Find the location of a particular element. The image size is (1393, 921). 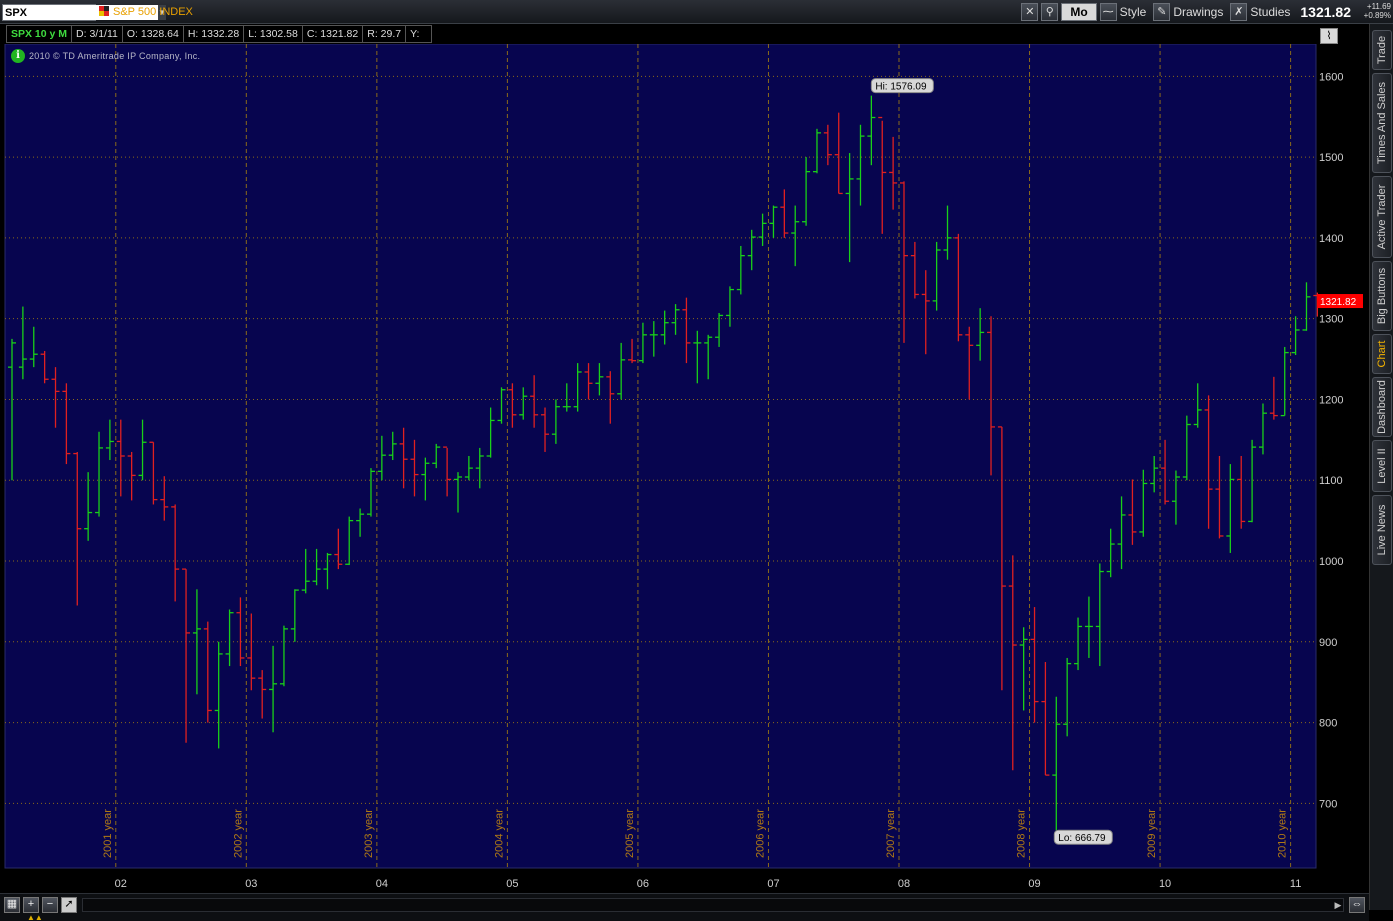

x-tick-label: 04 is located at coordinates (382, 884).